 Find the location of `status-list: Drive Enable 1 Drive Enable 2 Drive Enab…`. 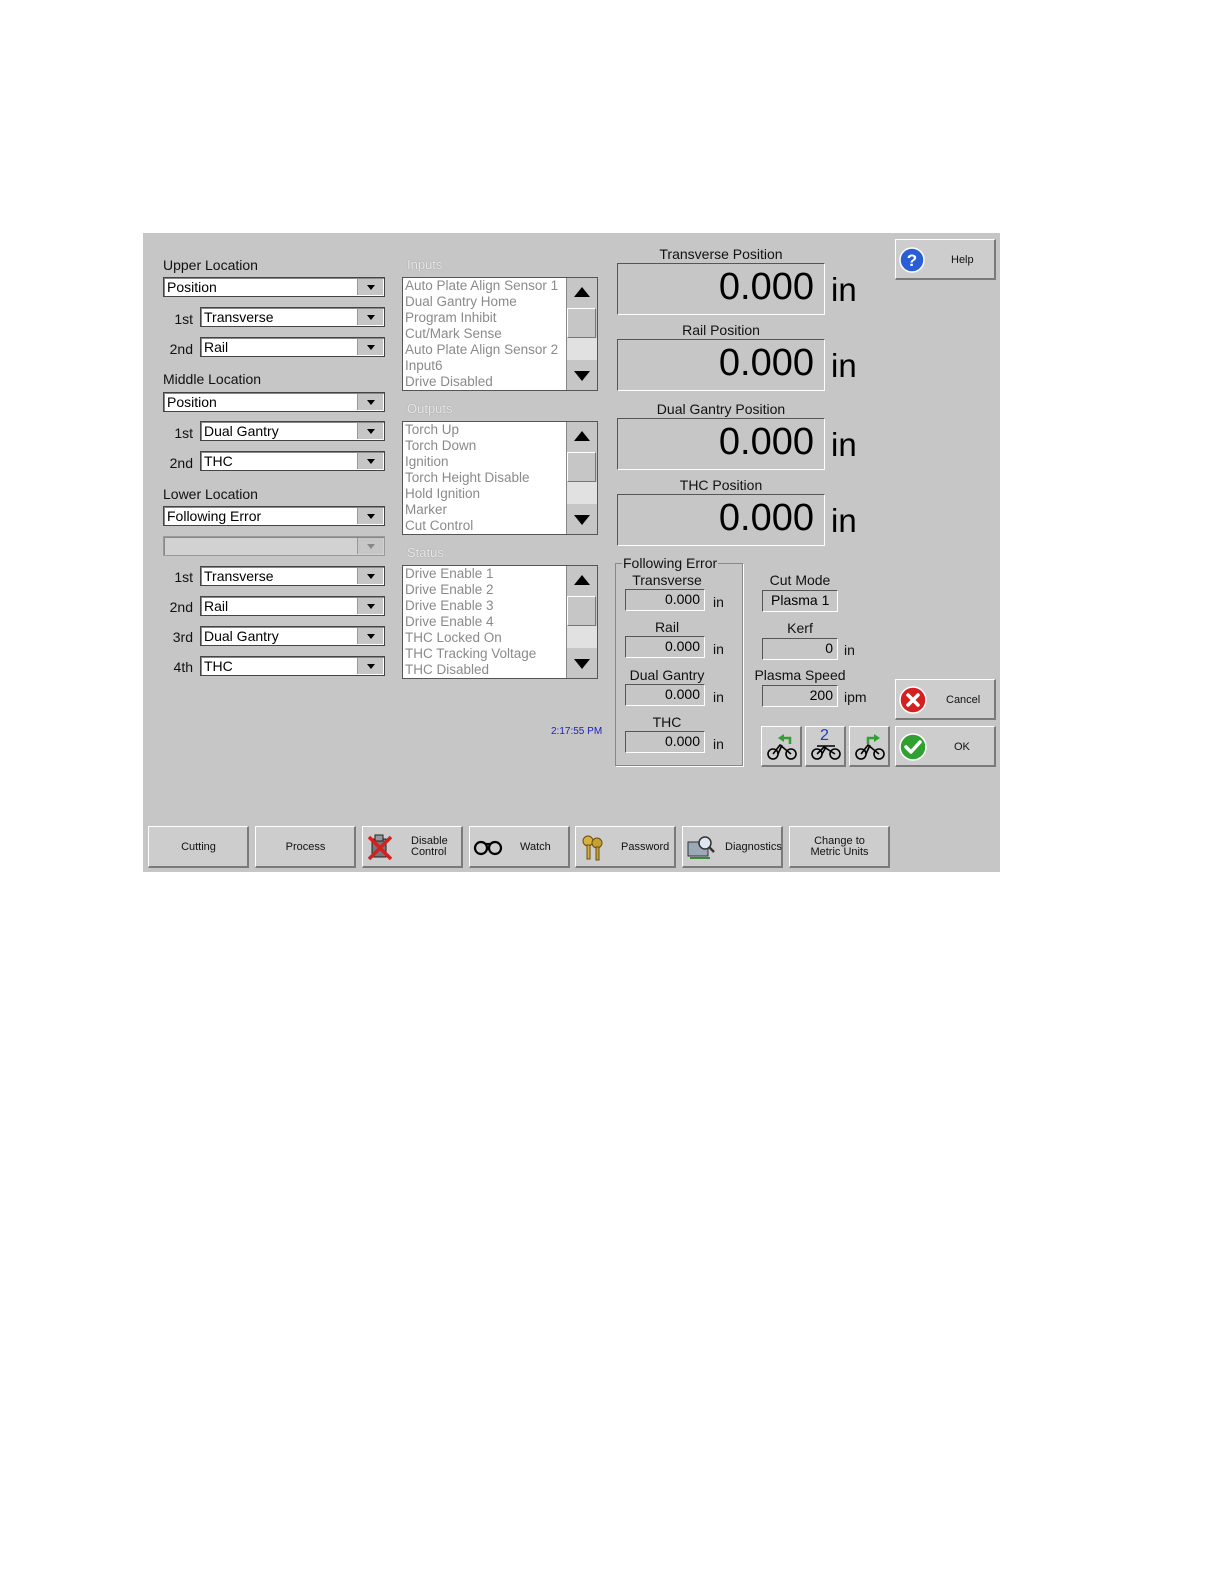

status-list: Drive Enable 1 Drive Enable 2 Drive Enab… is located at coordinates (500, 622).